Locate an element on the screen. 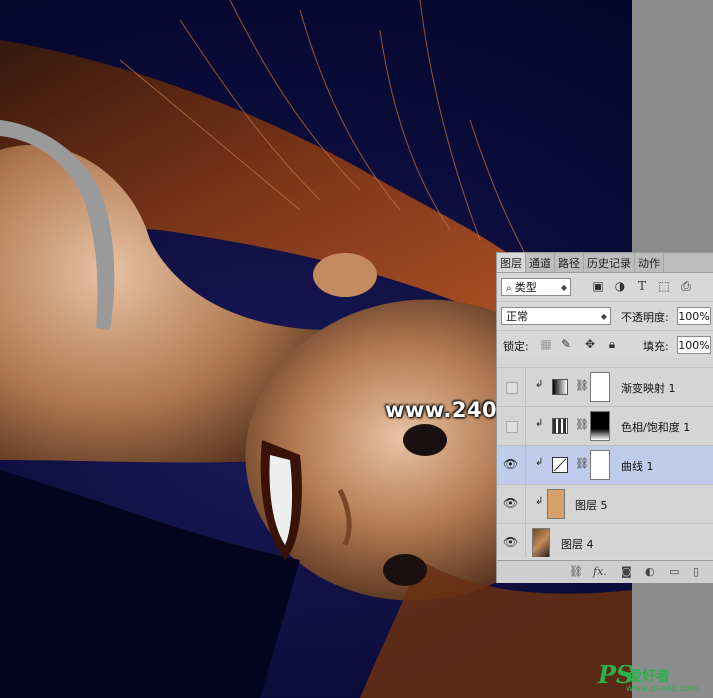 This screenshot has width=713, height=698. blend-opacity-row: 正常 ◆ 不透明度: 100% is located at coordinates (605, 316).